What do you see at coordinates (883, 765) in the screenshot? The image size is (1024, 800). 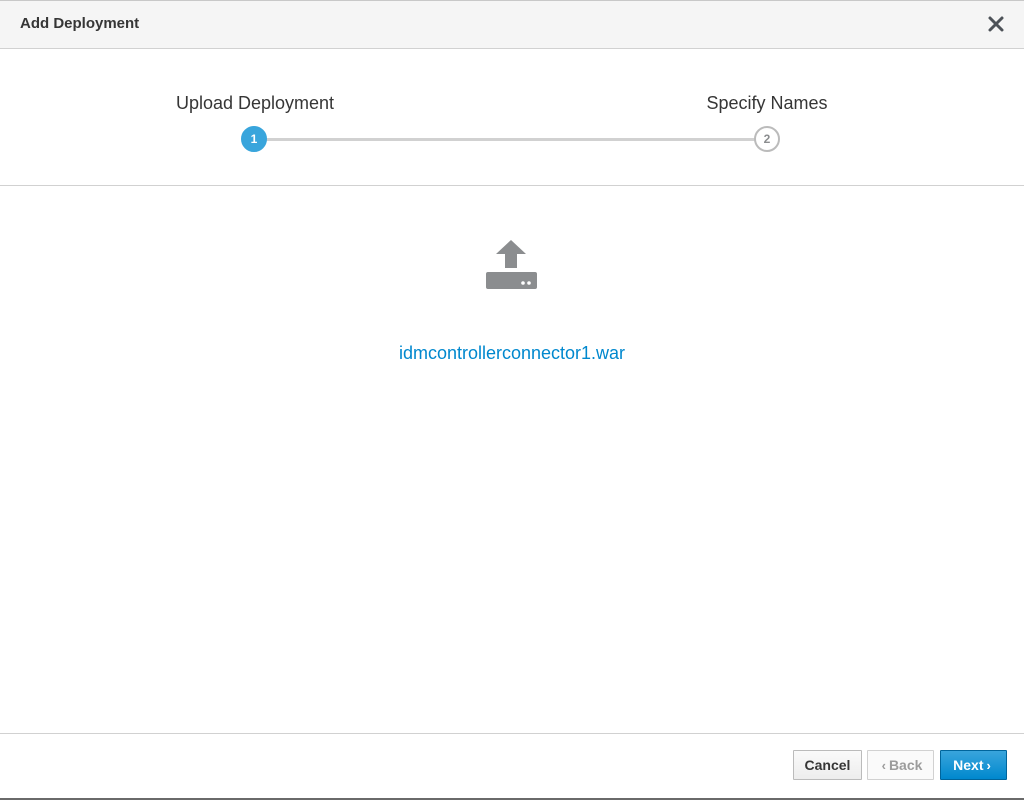 I see `chevron-left-icon: ‹` at bounding box center [883, 765].